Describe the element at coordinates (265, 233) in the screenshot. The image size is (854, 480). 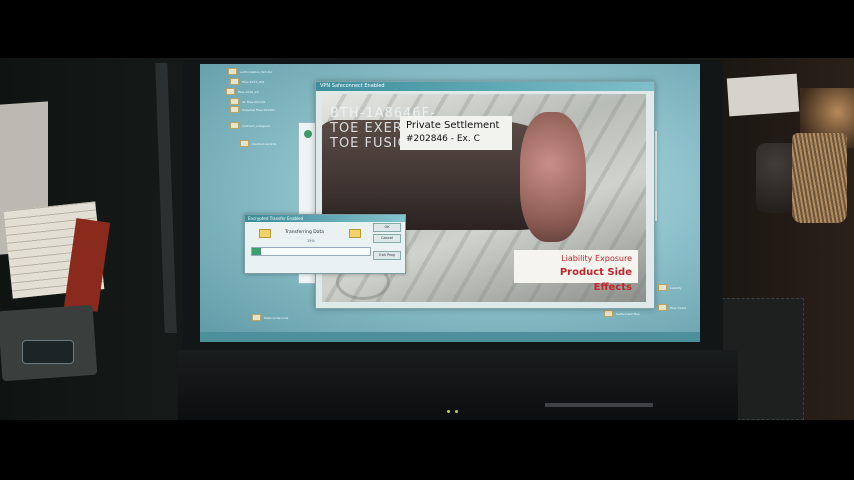
I see `source-folder-icon` at that location.